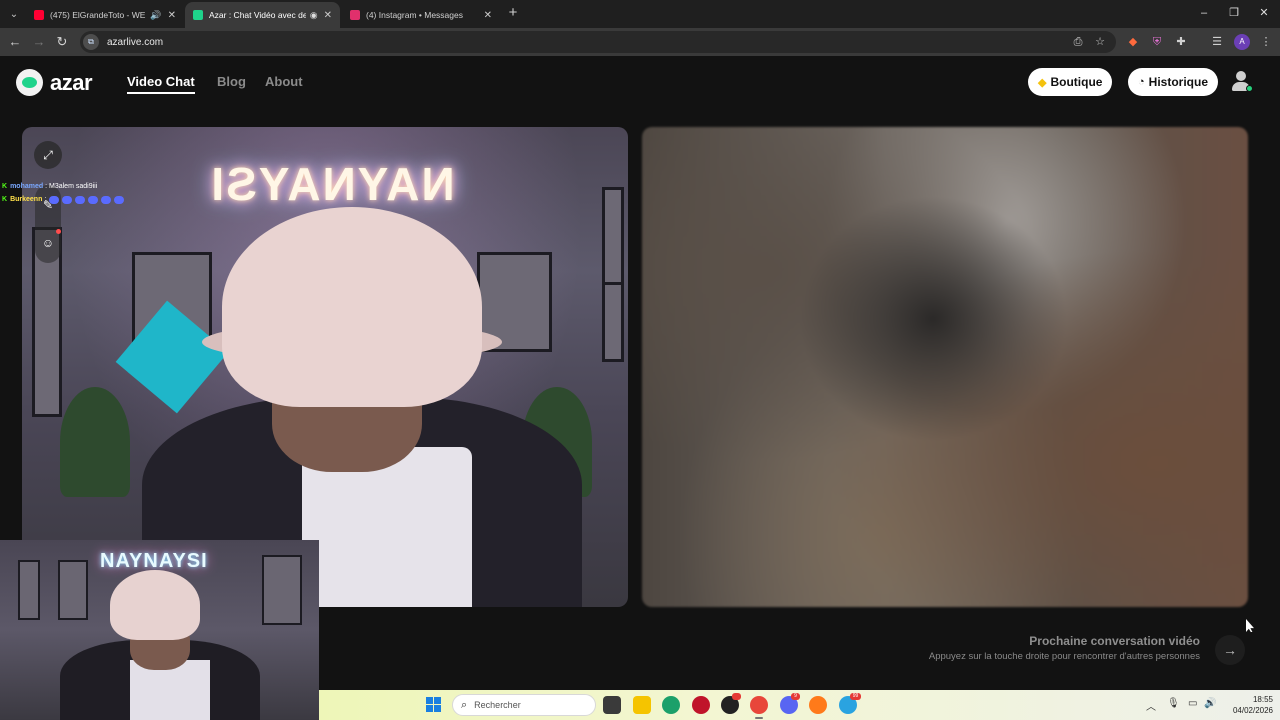  I want to click on nav-active-underline, so click(161, 93).